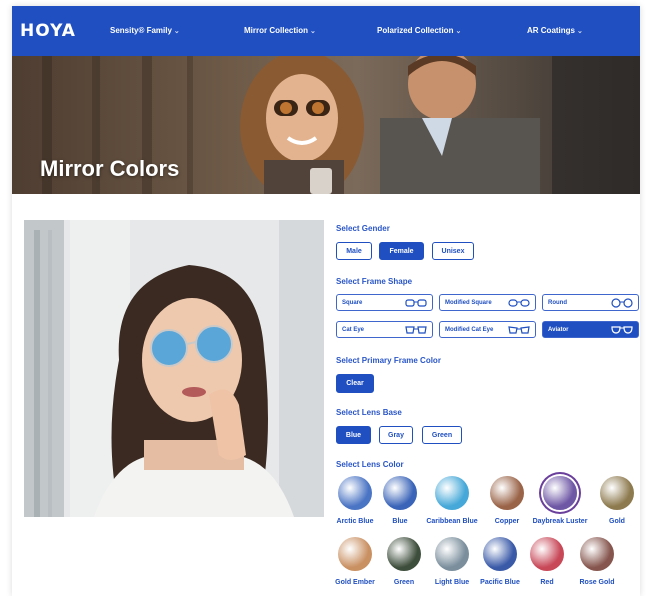  What do you see at coordinates (369, 412) in the screenshot?
I see `select-lens-base-label: Select Lens Base` at bounding box center [369, 412].